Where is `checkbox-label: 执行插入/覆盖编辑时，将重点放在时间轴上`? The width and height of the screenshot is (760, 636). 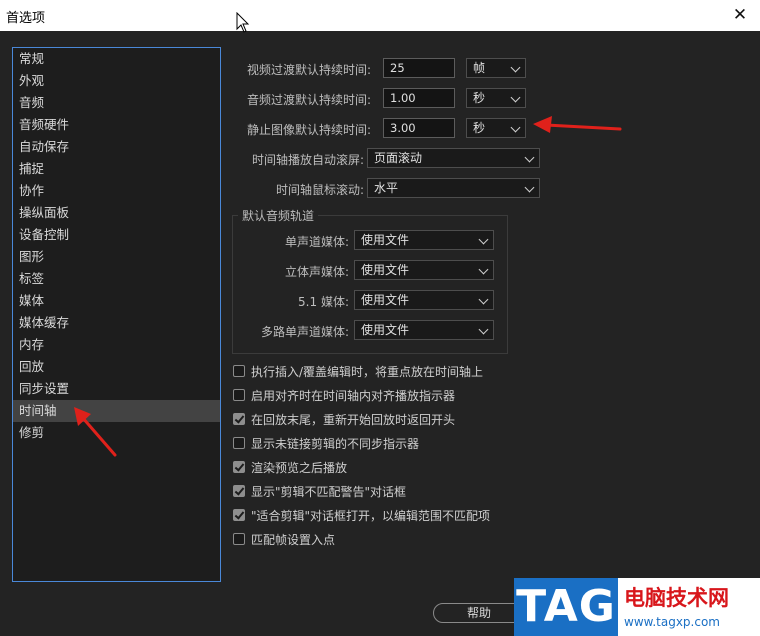
checkbox-label: 执行插入/覆盖编辑时，将重点放在时间轴上 is located at coordinates (367, 372).